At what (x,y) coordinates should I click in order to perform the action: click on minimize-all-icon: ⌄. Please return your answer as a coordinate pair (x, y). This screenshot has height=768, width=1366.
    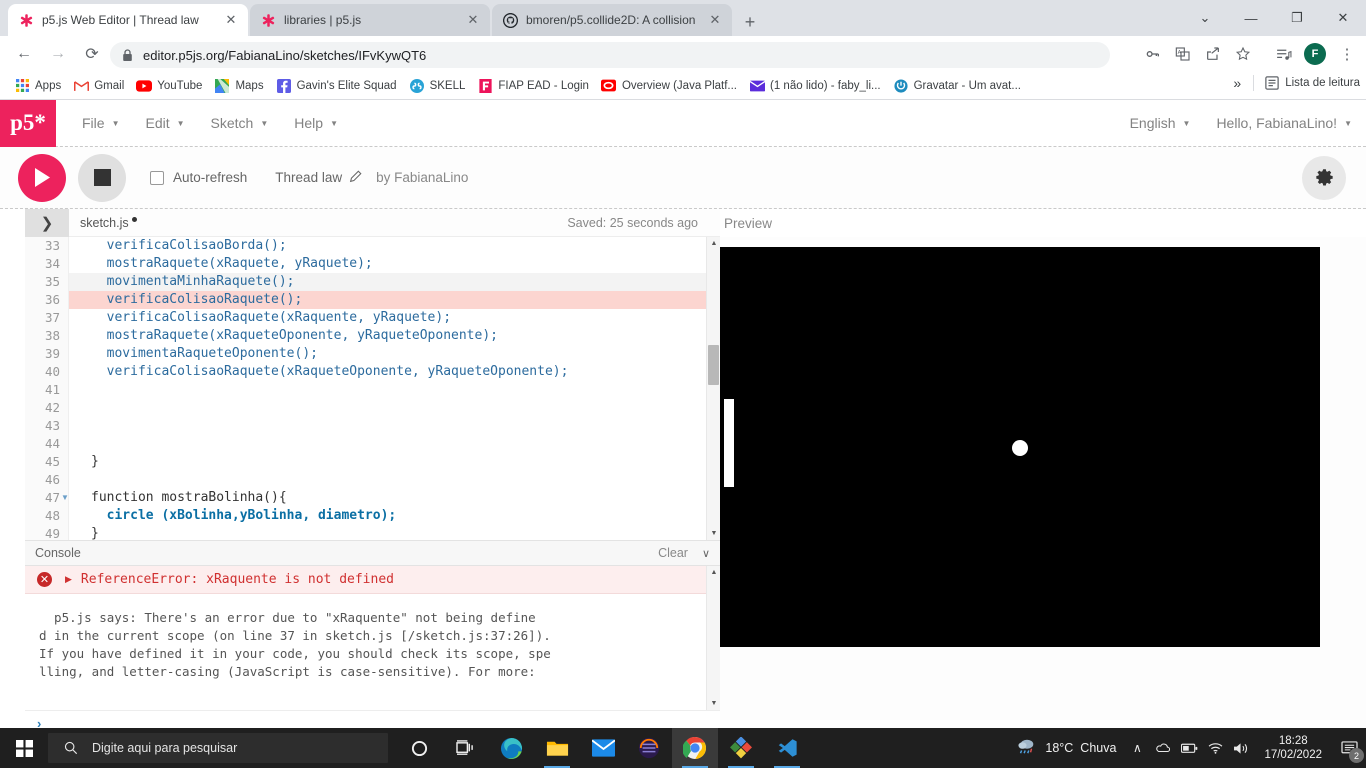
    Looking at the image, I should click on (1205, 18).